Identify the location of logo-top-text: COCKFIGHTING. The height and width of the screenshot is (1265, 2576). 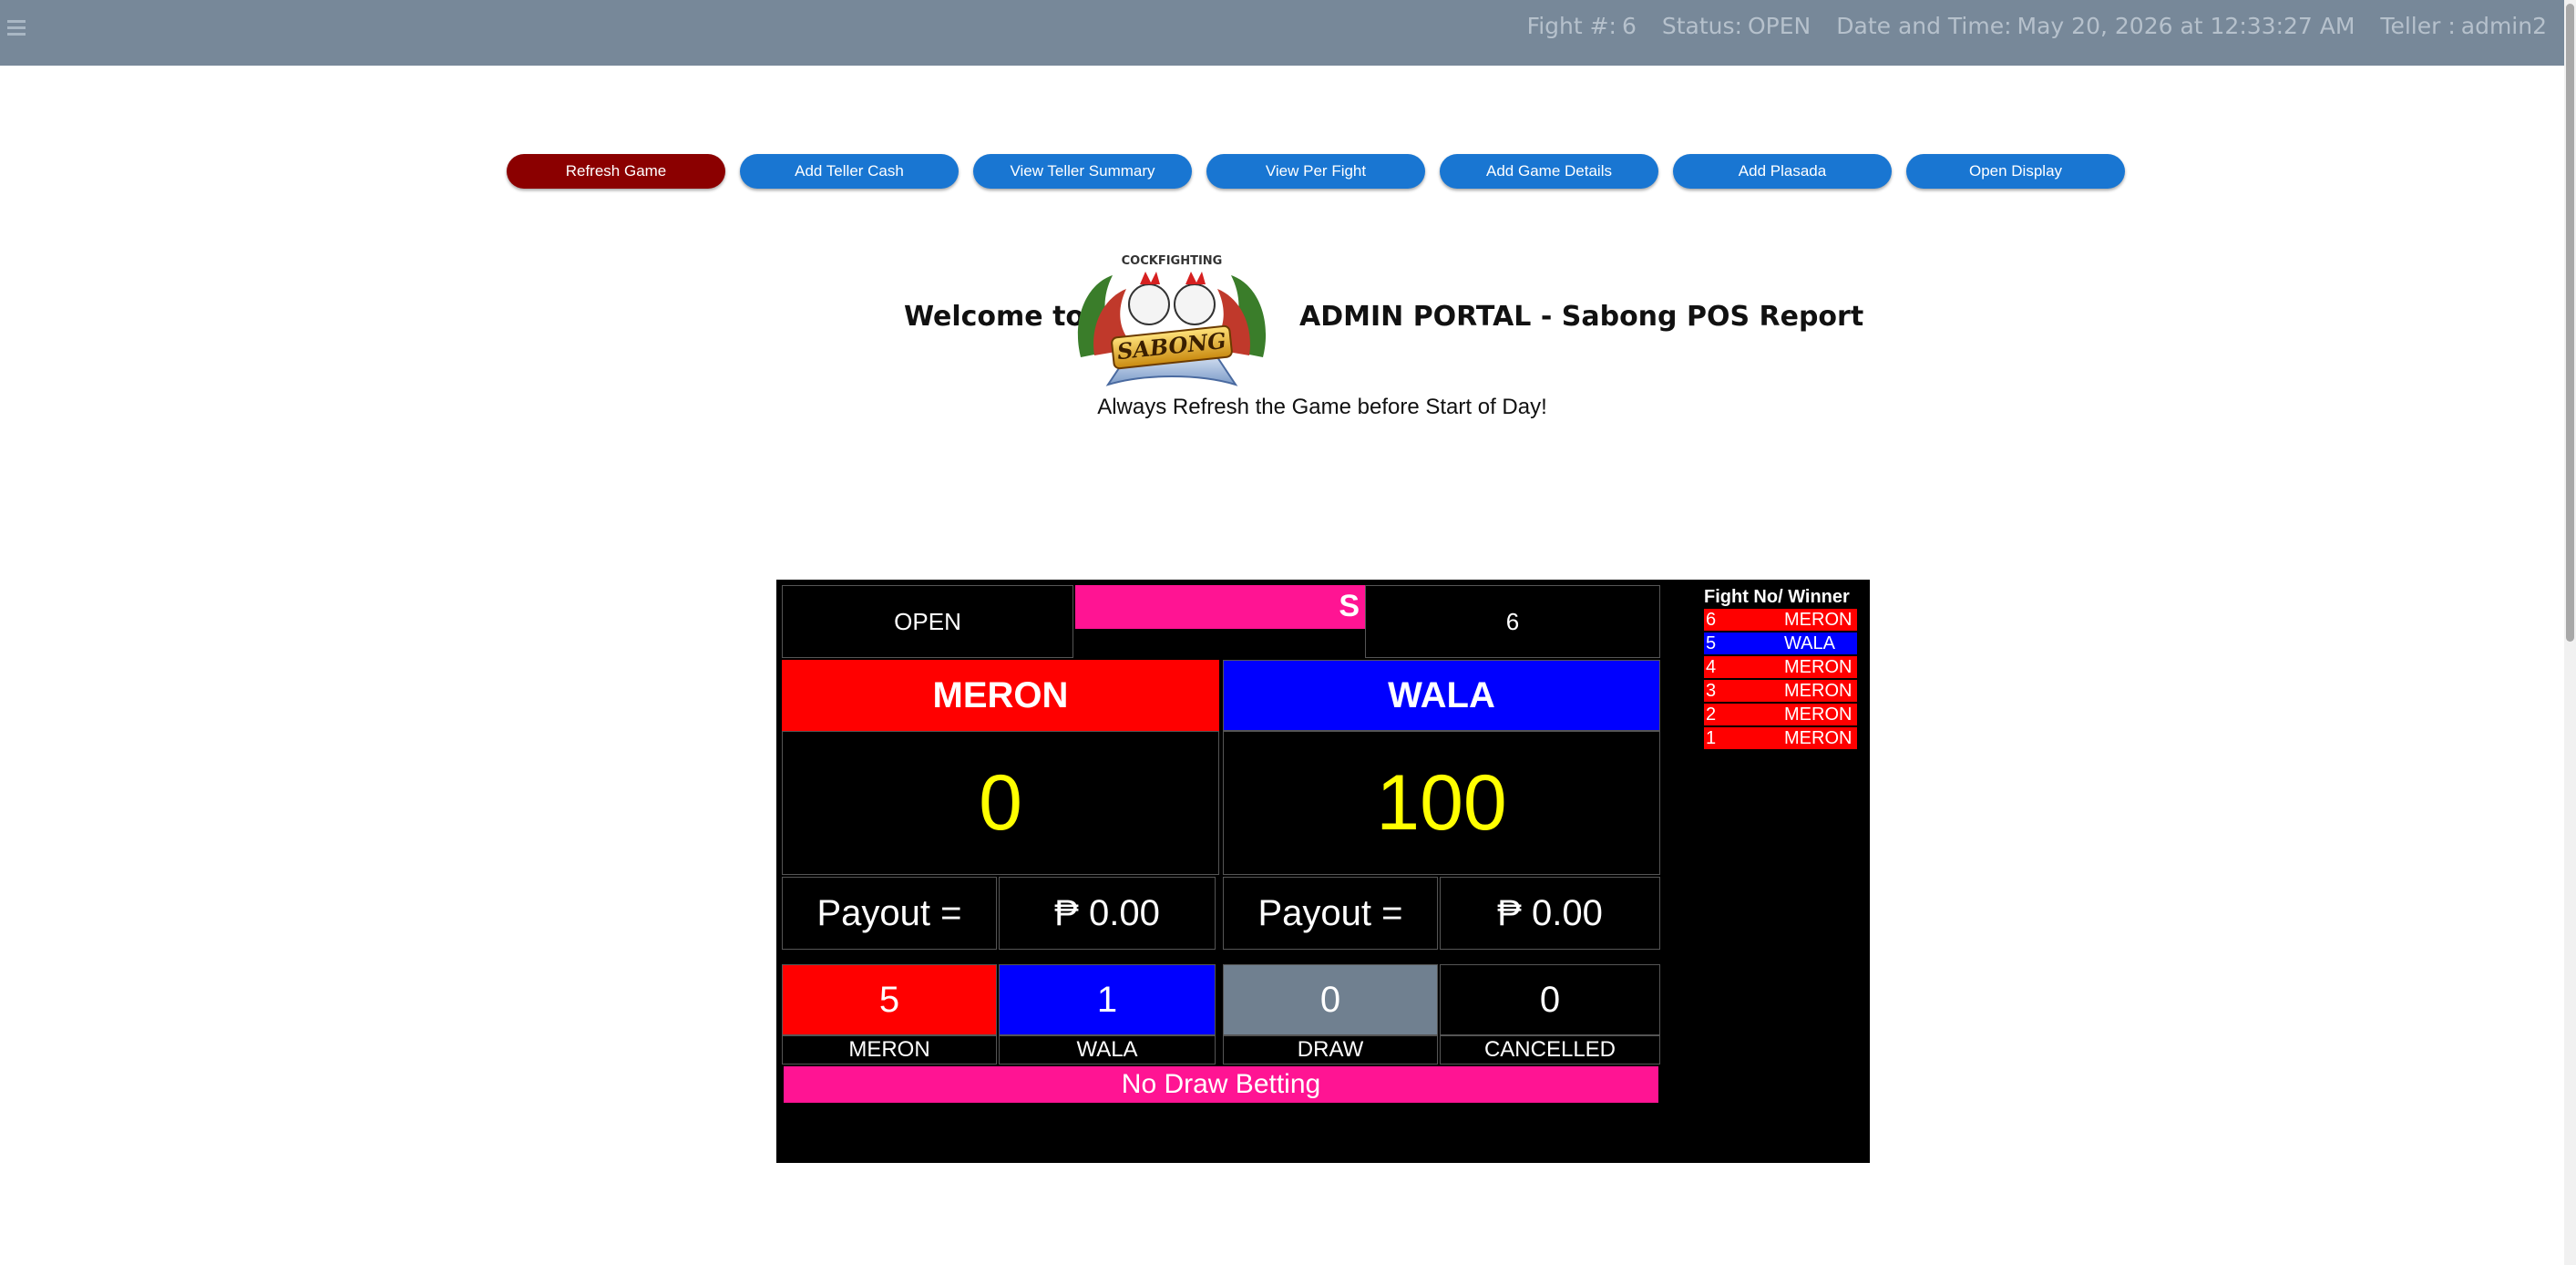
(1172, 261).